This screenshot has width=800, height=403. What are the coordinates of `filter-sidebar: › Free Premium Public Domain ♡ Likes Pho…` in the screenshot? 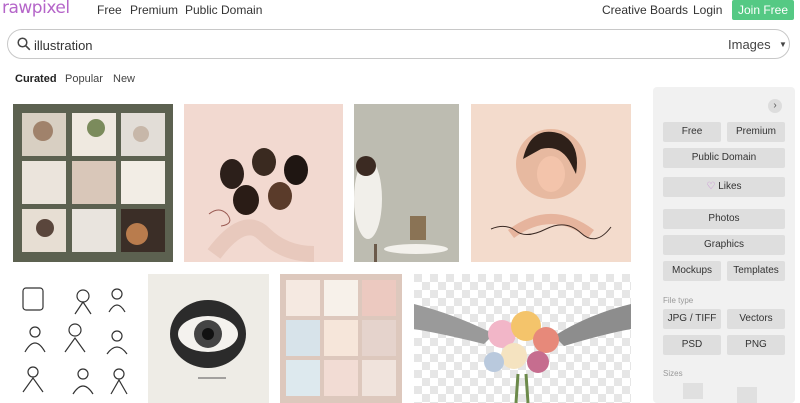 It's located at (724, 245).